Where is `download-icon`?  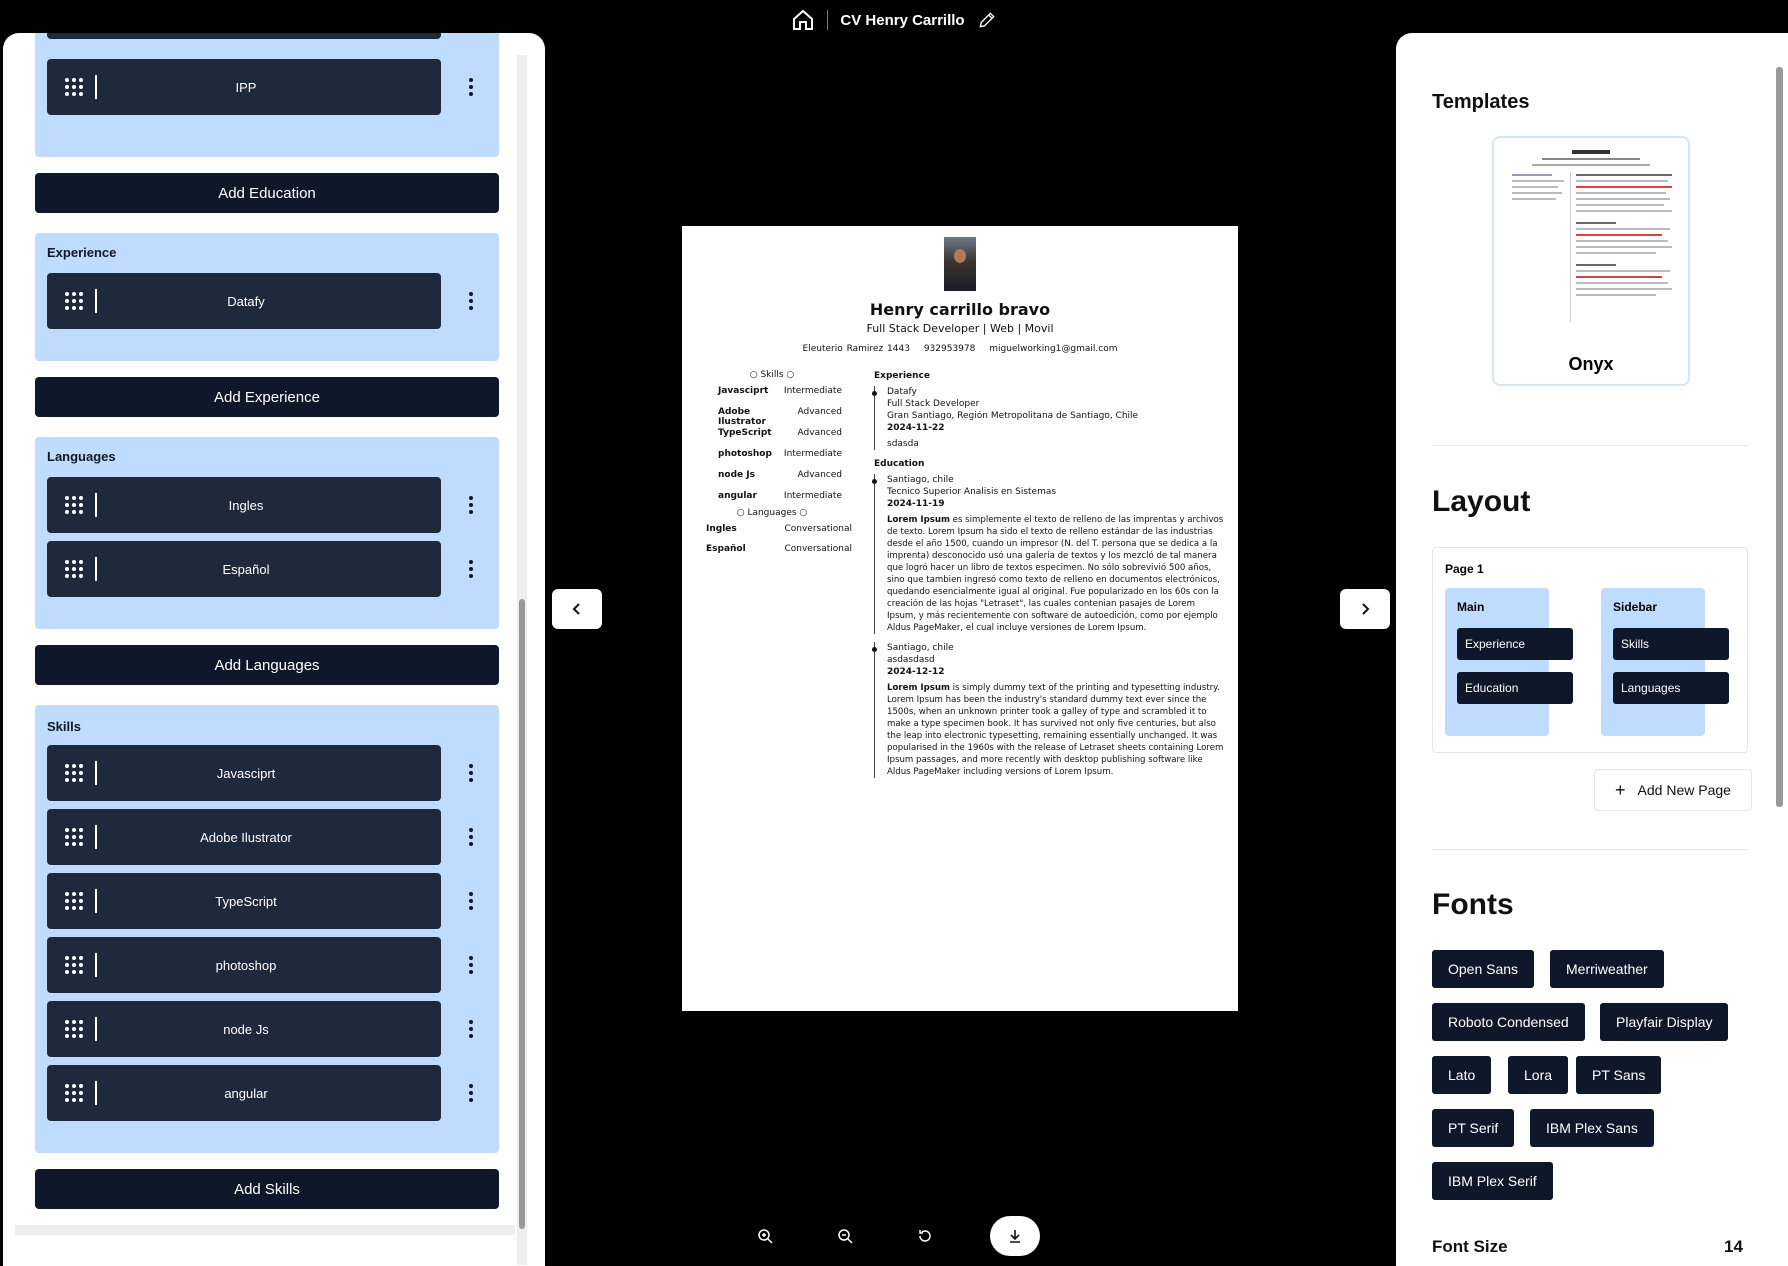 download-icon is located at coordinates (1015, 1236).